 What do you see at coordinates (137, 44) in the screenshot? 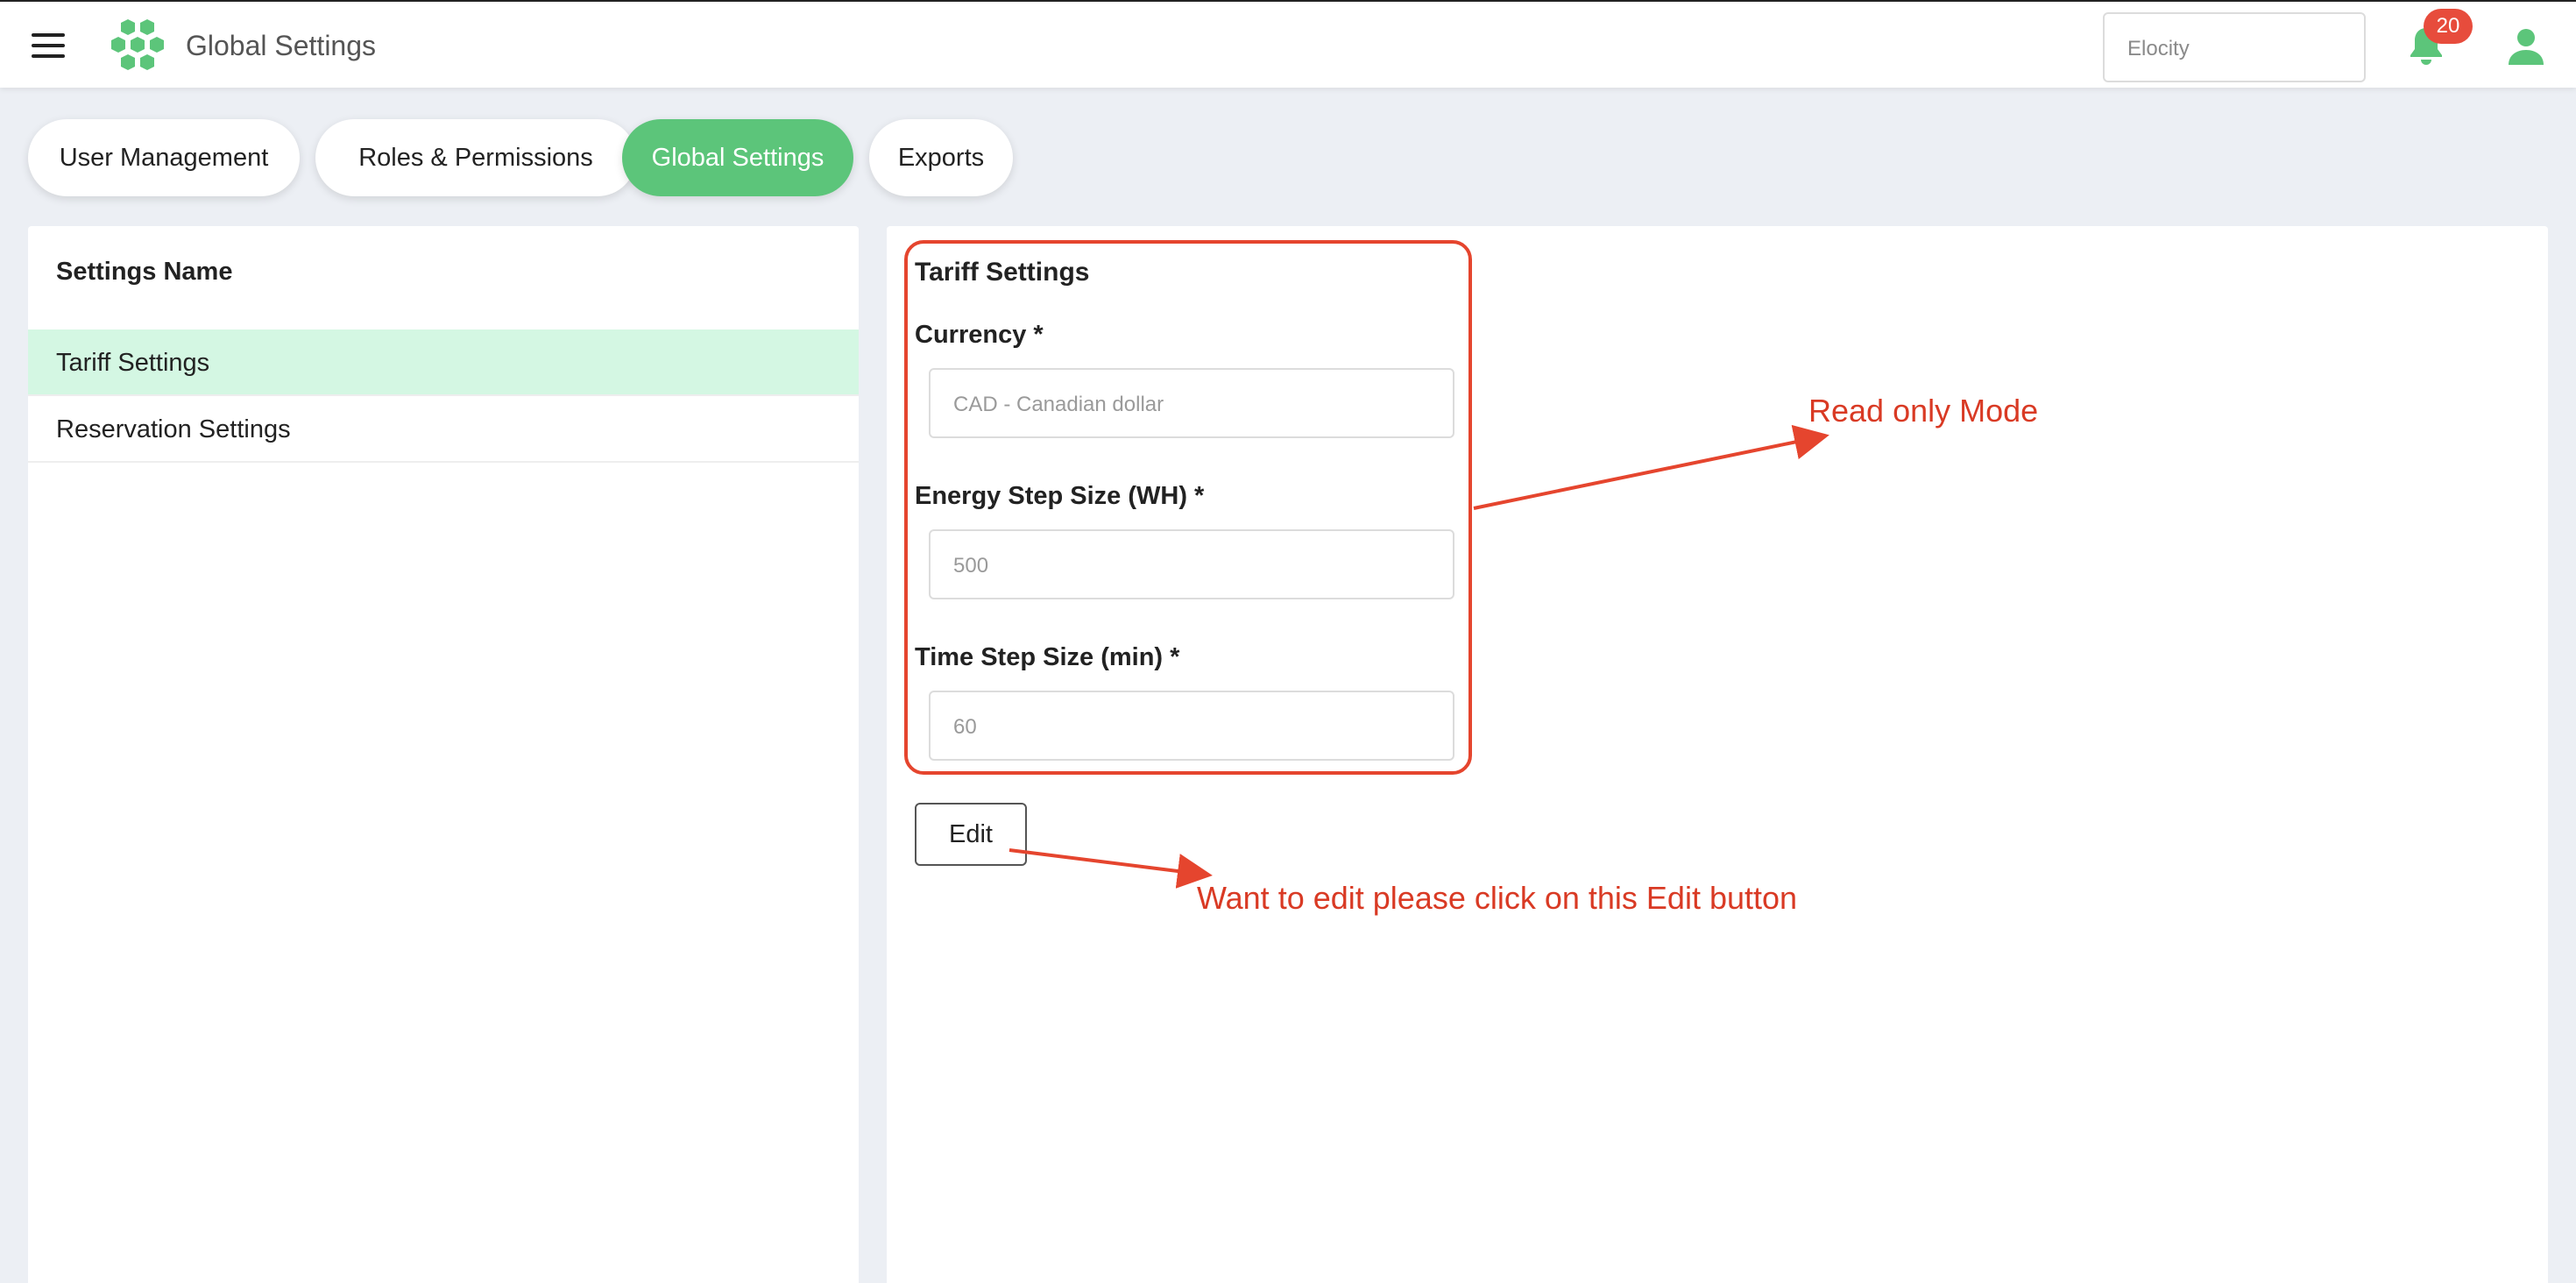
I see `app-logo-icon` at bounding box center [137, 44].